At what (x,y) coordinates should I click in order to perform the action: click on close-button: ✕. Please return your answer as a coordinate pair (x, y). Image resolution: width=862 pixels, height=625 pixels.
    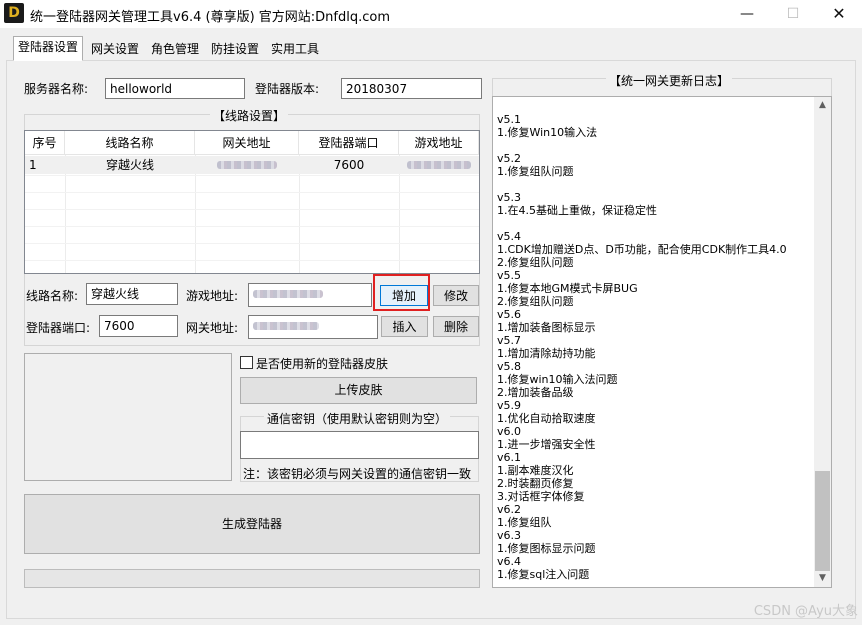
    Looking at the image, I should click on (839, 14).